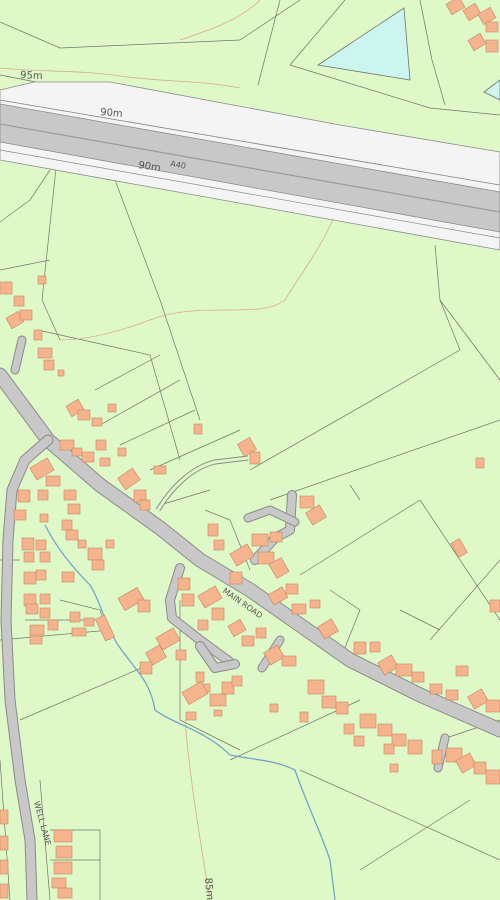 The height and width of the screenshot is (900, 500). I want to click on contour-label-85m: 85m, so click(208, 888).